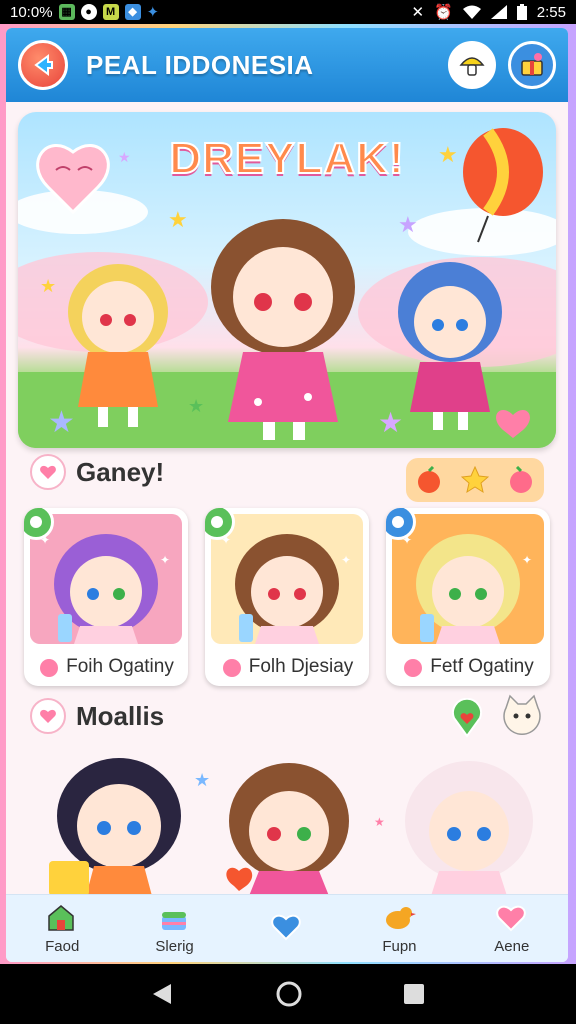 The image size is (576, 1024). I want to click on shop-button, so click(472, 65).